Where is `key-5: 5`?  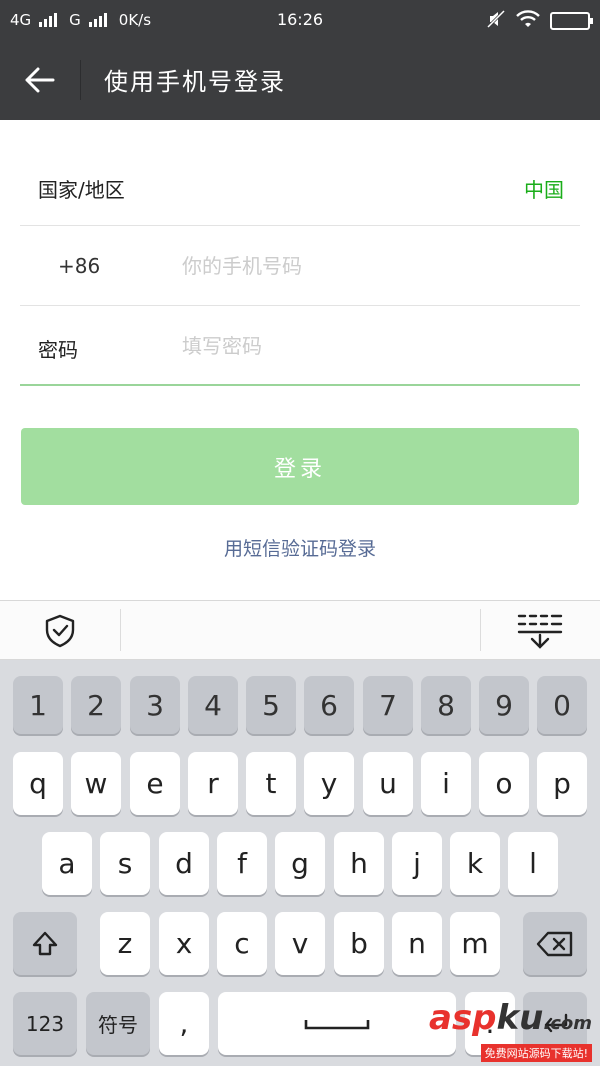
key-5: 5 is located at coordinates (271, 705).